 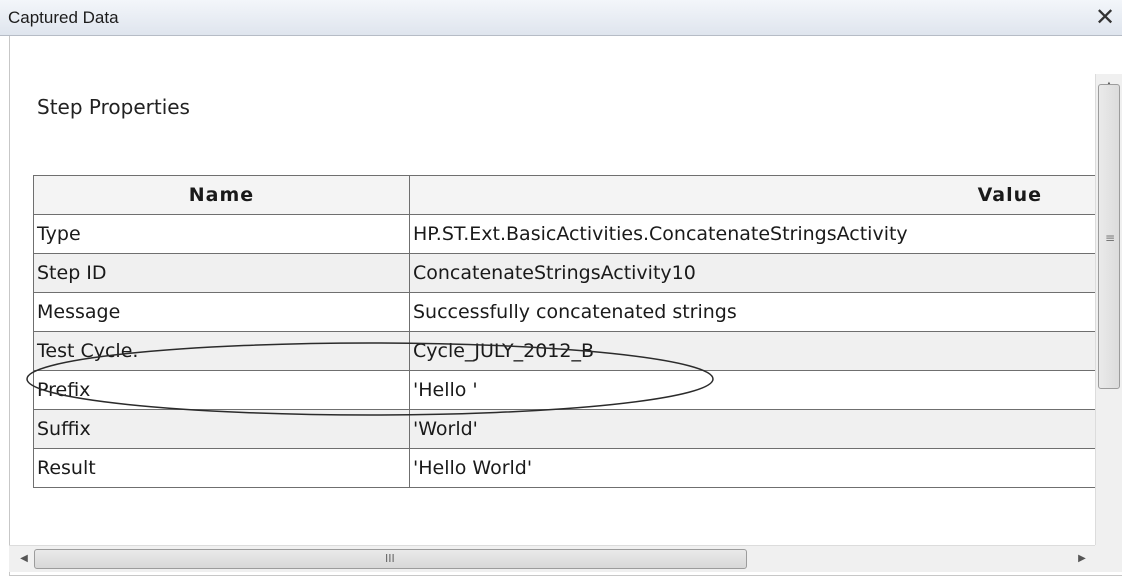 What do you see at coordinates (765, 390) in the screenshot?
I see `cell-value: 'Hello '` at bounding box center [765, 390].